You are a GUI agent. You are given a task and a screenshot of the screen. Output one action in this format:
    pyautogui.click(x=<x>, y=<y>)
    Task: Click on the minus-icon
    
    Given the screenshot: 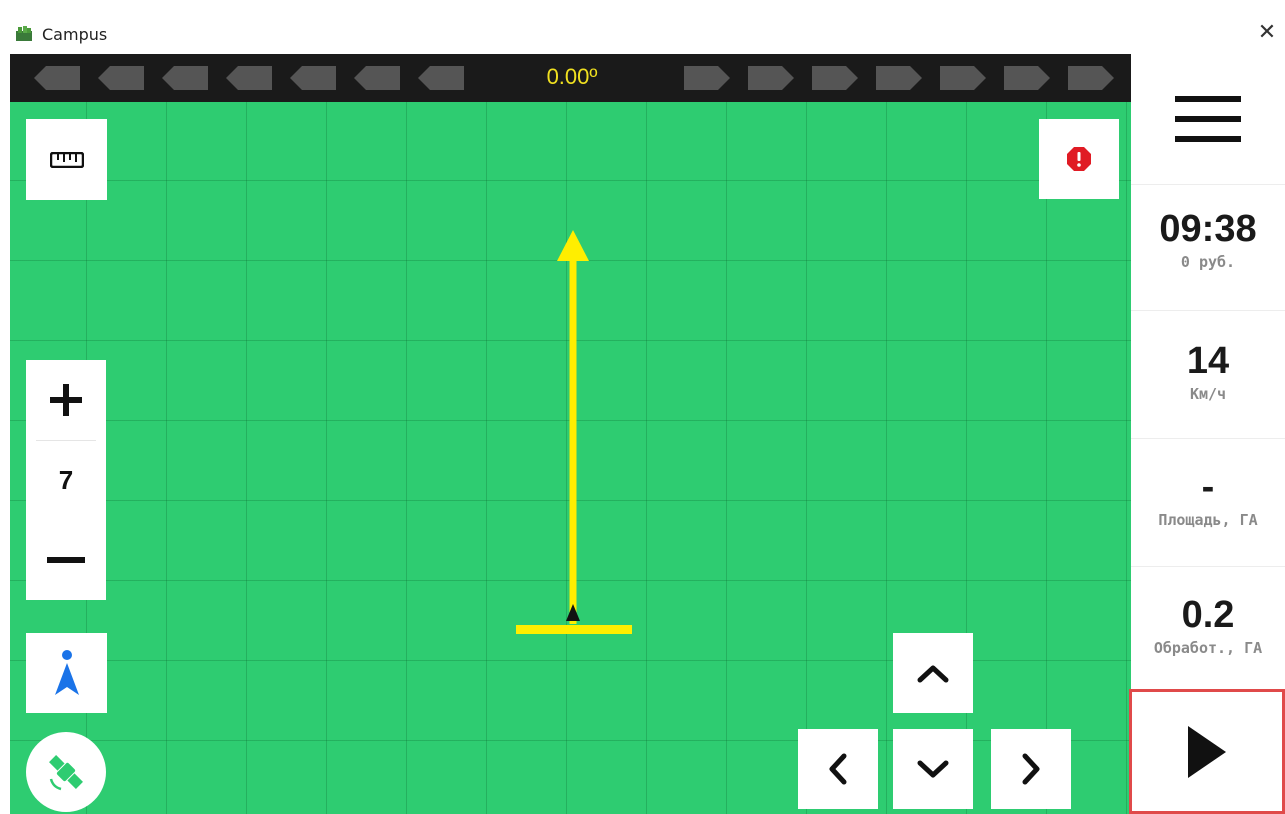 What is the action you would take?
    pyautogui.click(x=66, y=560)
    